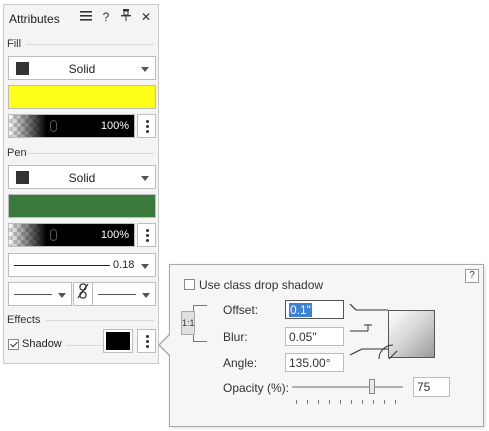 The width and height of the screenshot is (489, 431). I want to click on start-arrow-preview, so click(33, 294).